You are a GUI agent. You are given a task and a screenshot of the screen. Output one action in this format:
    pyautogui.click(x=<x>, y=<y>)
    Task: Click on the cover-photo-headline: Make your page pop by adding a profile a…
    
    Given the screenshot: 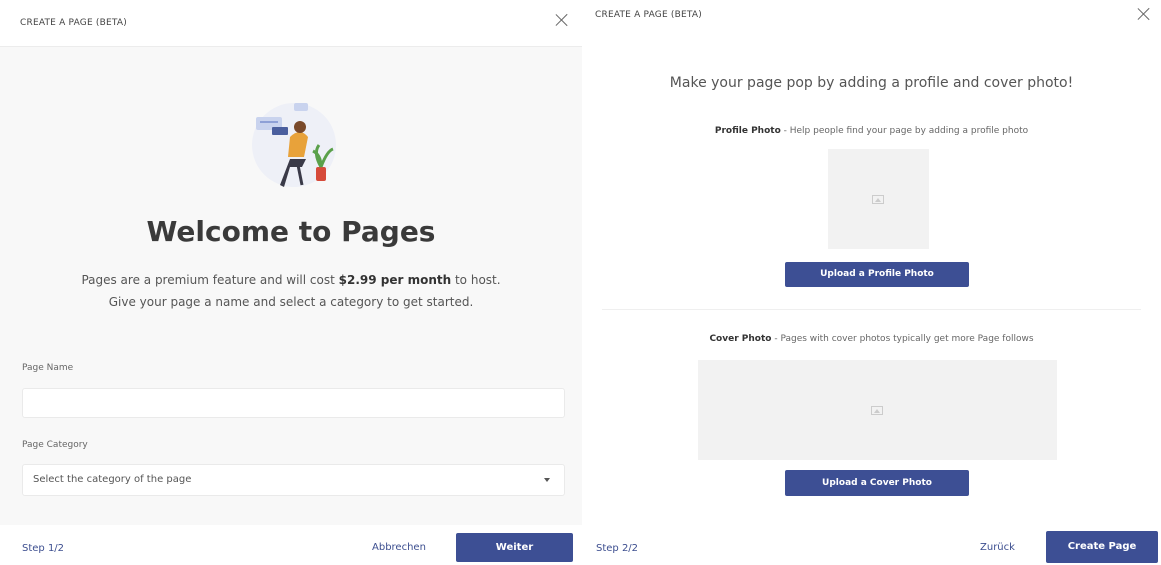 What is the action you would take?
    pyautogui.click(x=871, y=83)
    